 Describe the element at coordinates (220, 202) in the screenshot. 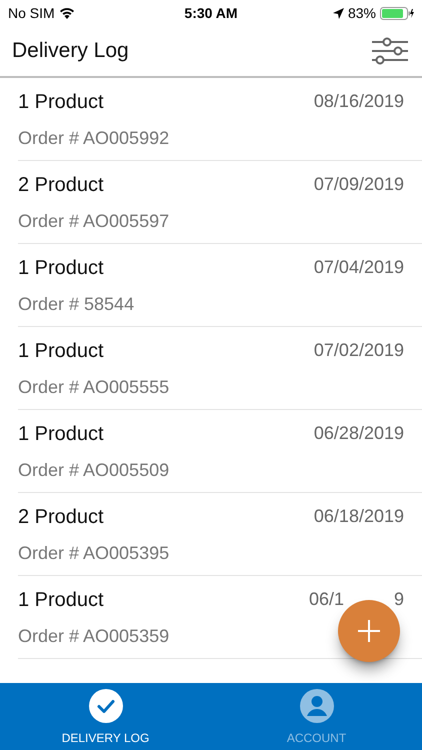

I see `order-row: 2 Product 07/09/2019 Order # AO005597` at that location.